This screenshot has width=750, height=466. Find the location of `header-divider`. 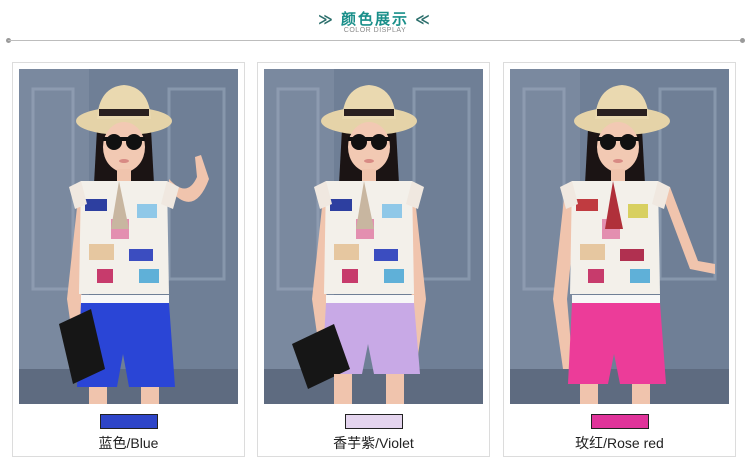

header-divider is located at coordinates (375, 40).